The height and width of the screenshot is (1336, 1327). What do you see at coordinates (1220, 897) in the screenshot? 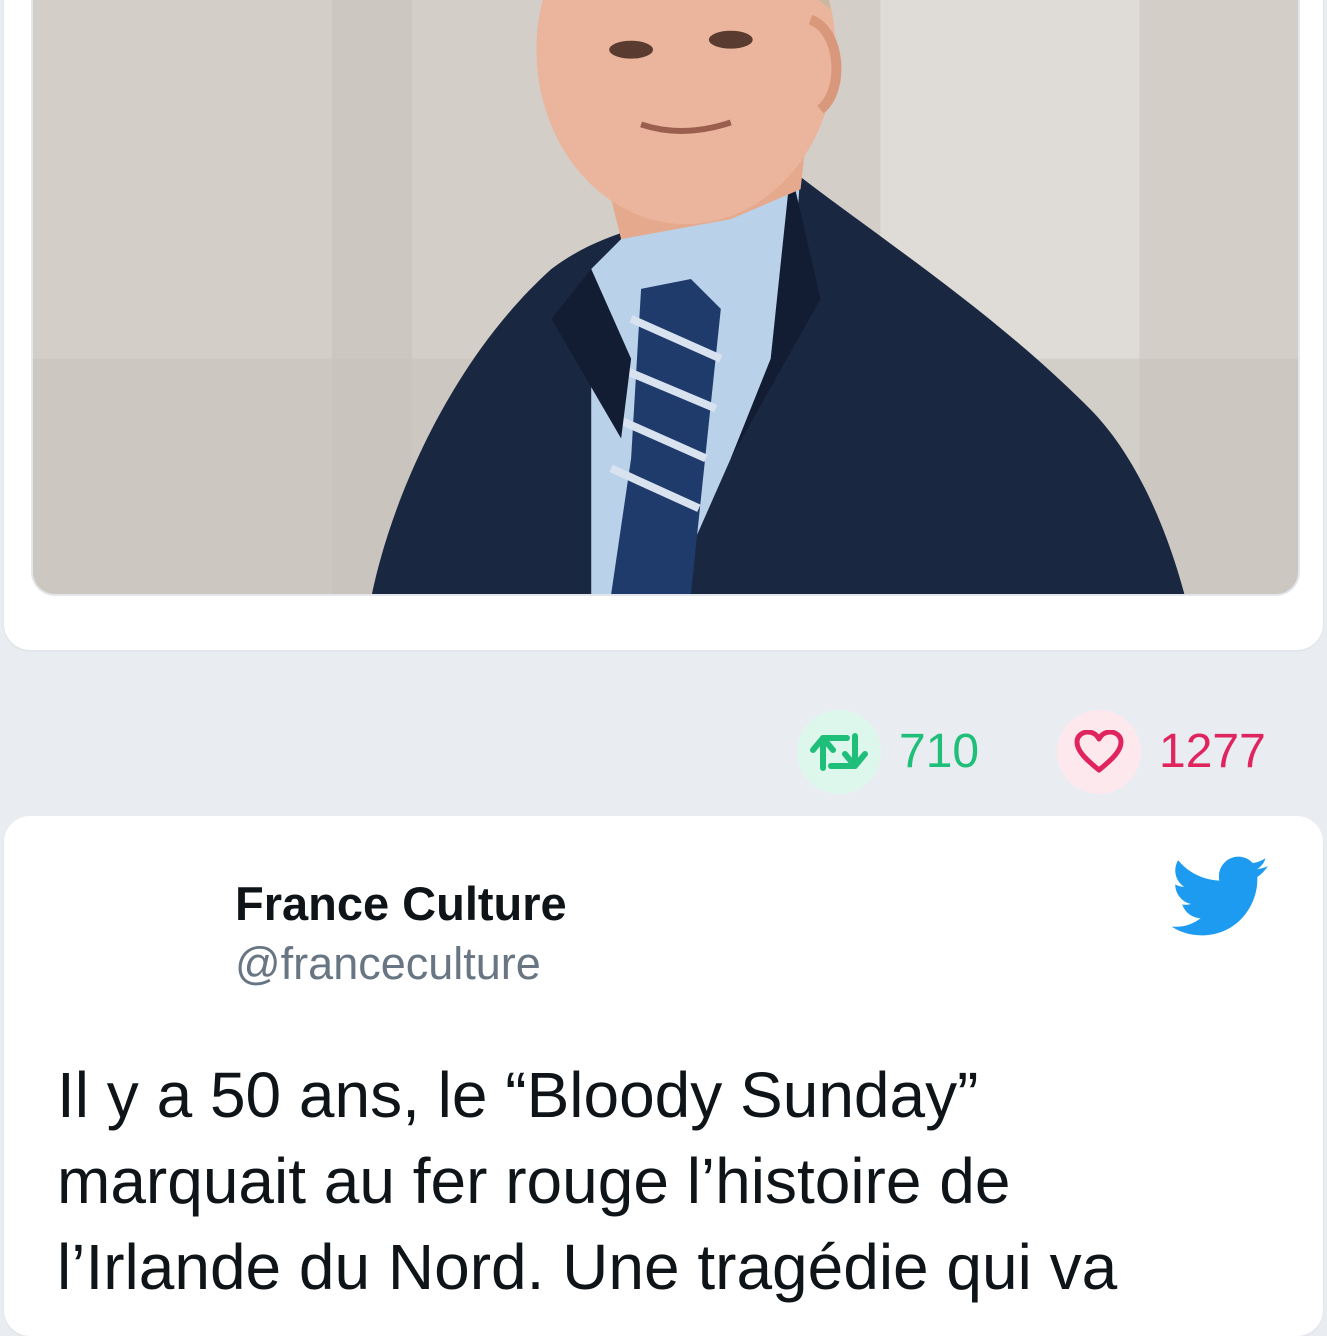
I see `twitter-bird-icon` at bounding box center [1220, 897].